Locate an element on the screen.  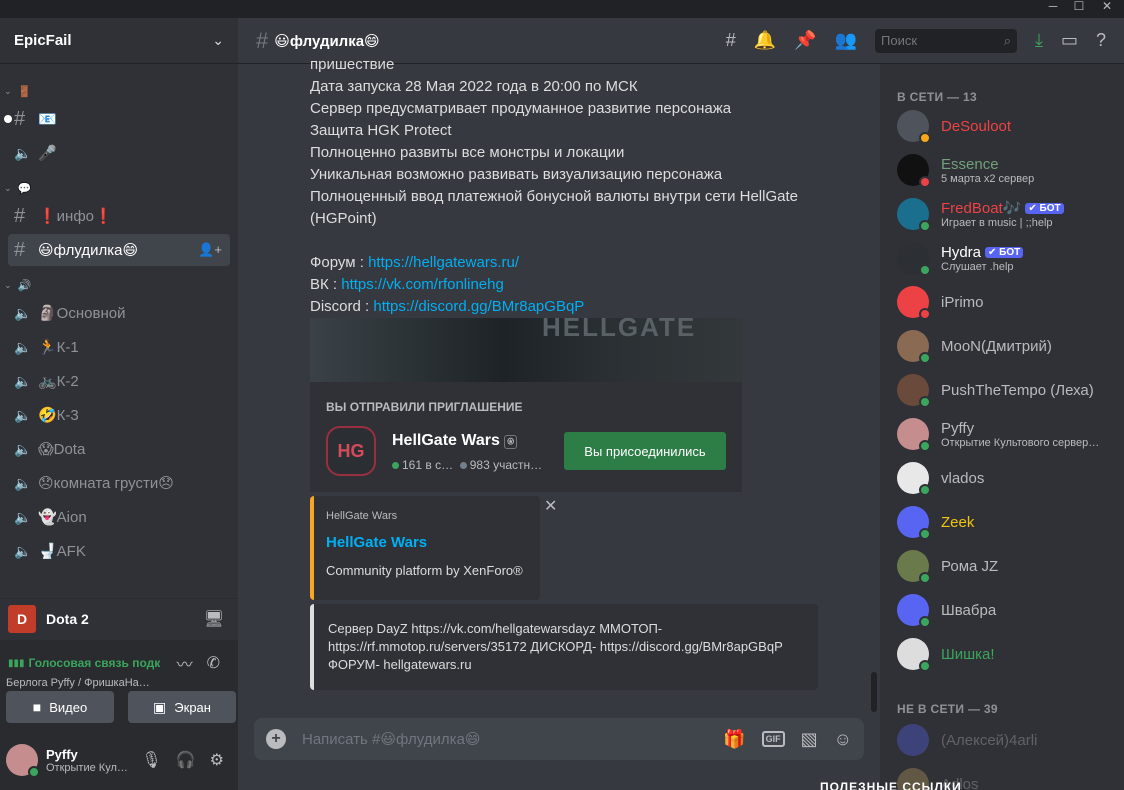
member-name-text: Zeek is located at coordinates (958, 522).